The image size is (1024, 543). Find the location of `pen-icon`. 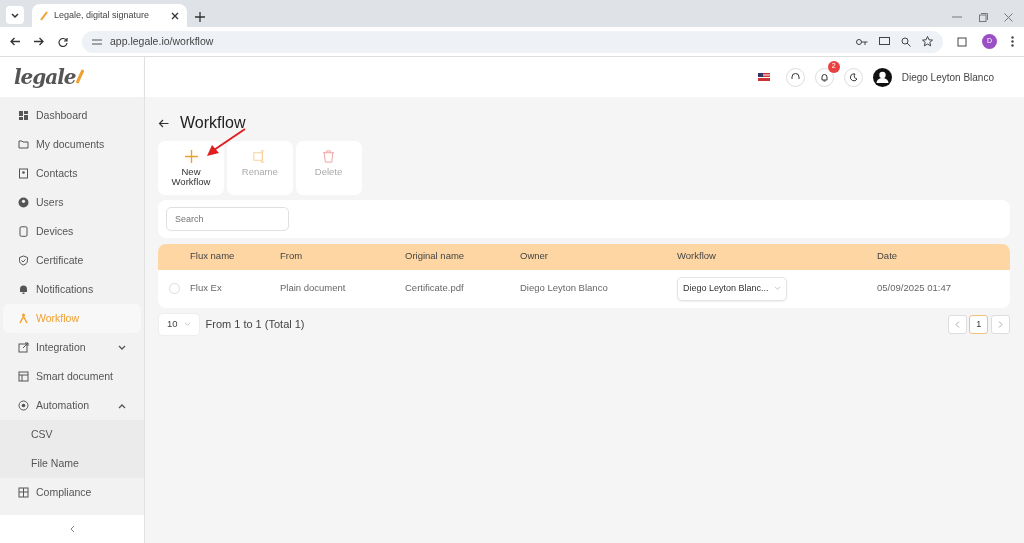

pen-icon is located at coordinates (44, 15).